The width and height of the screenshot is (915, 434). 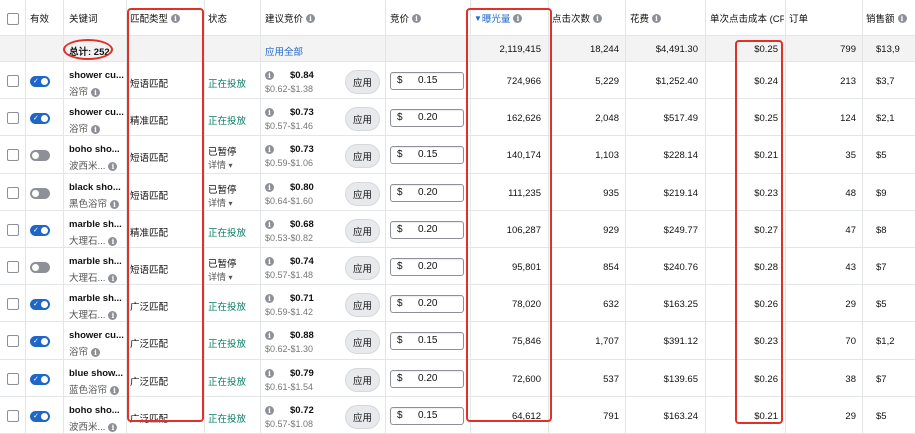 I want to click on col-enabled: 有效, so click(x=39, y=18).